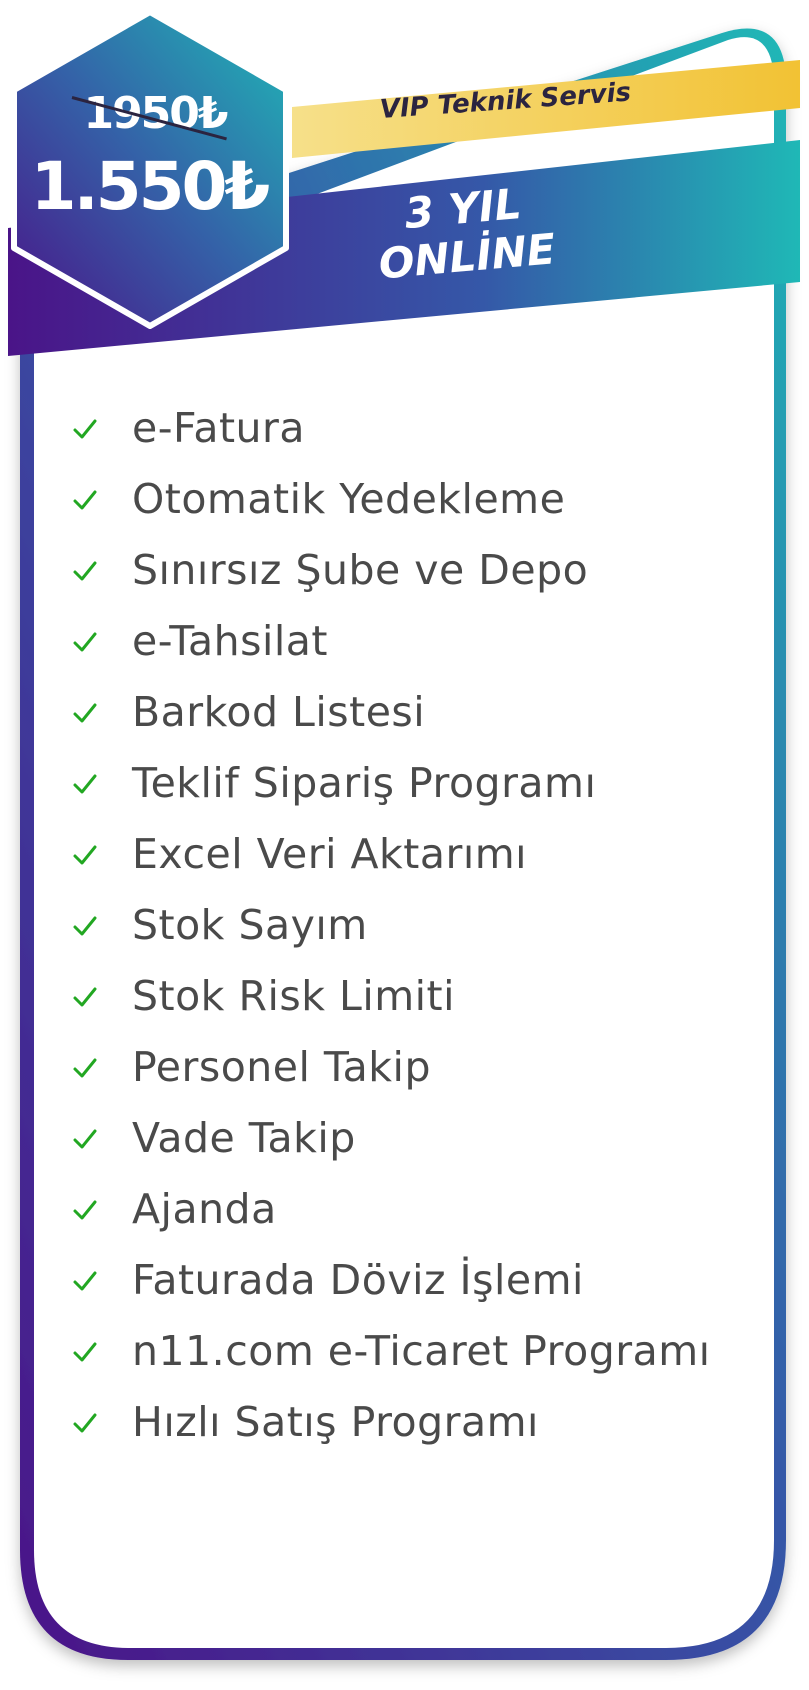  What do you see at coordinates (335, 1421) in the screenshot?
I see `feature-label: Hızlı Satış Programı` at bounding box center [335, 1421].